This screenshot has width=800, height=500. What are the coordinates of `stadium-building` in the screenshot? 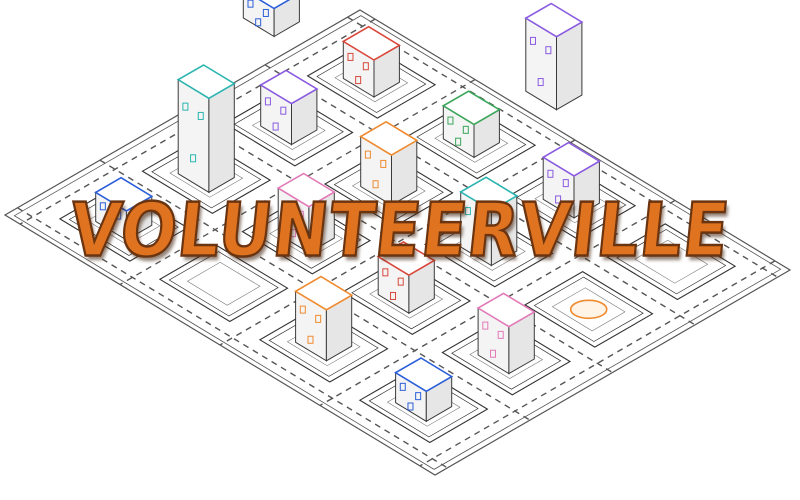 It's located at (271, 19).